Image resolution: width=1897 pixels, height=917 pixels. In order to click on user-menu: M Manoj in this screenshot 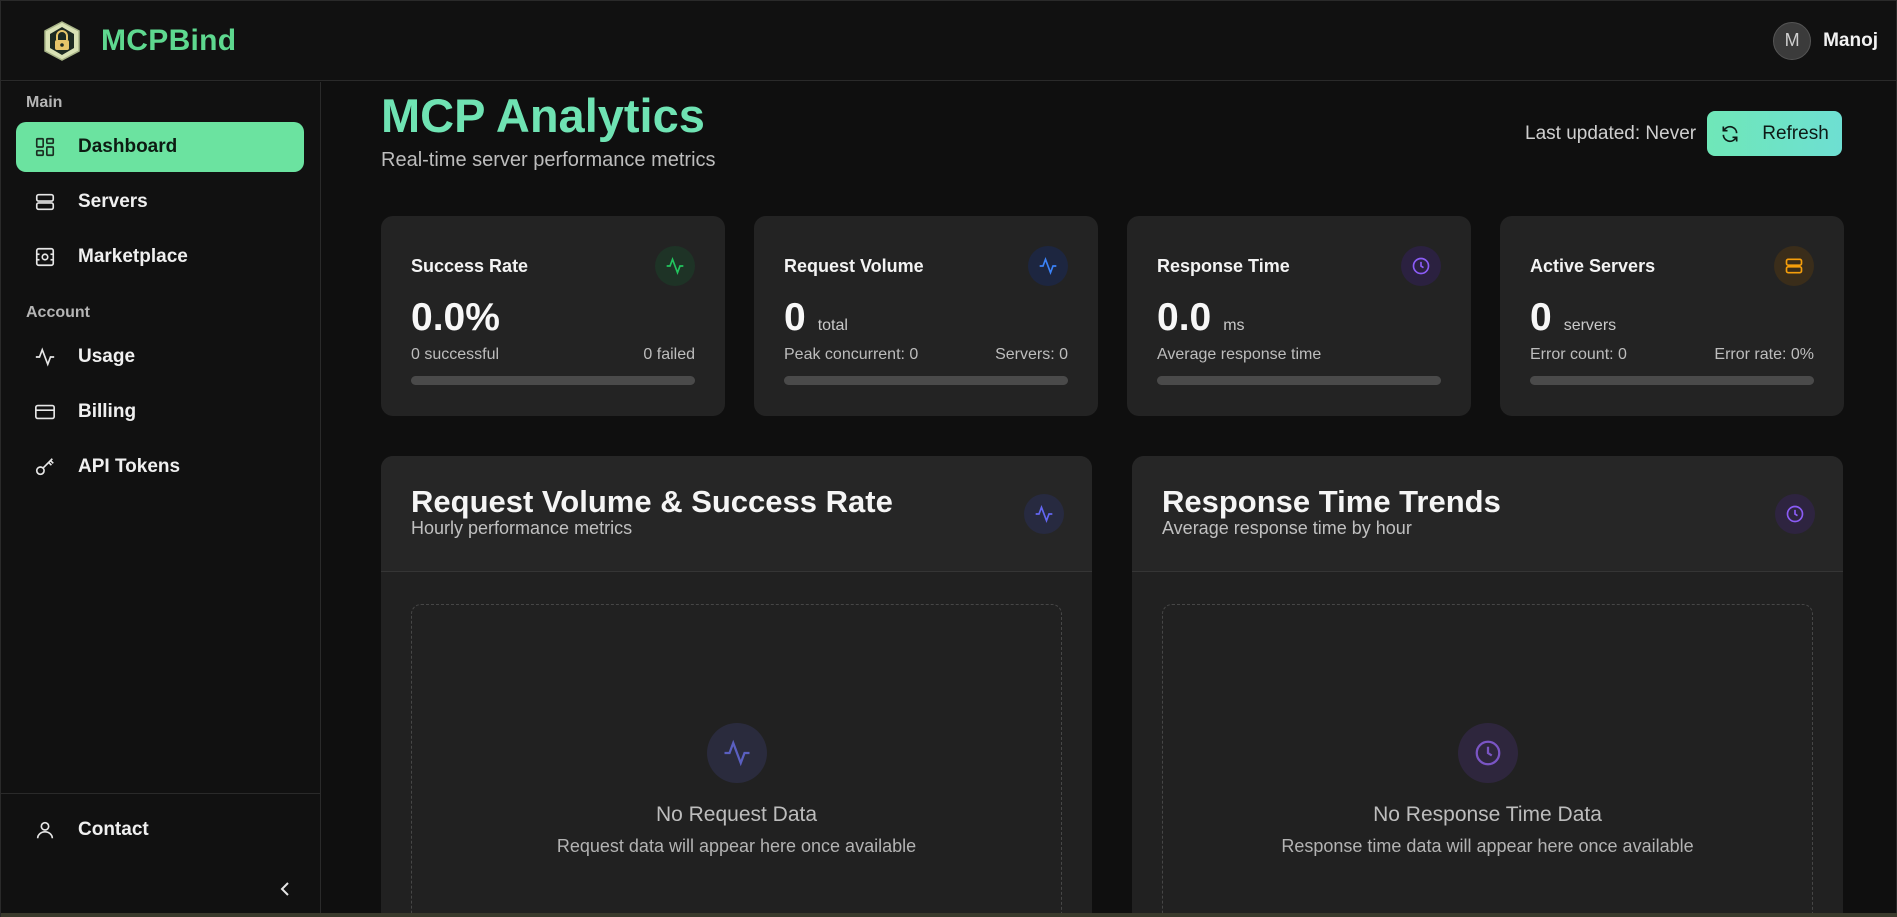, I will do `click(1825, 40)`.